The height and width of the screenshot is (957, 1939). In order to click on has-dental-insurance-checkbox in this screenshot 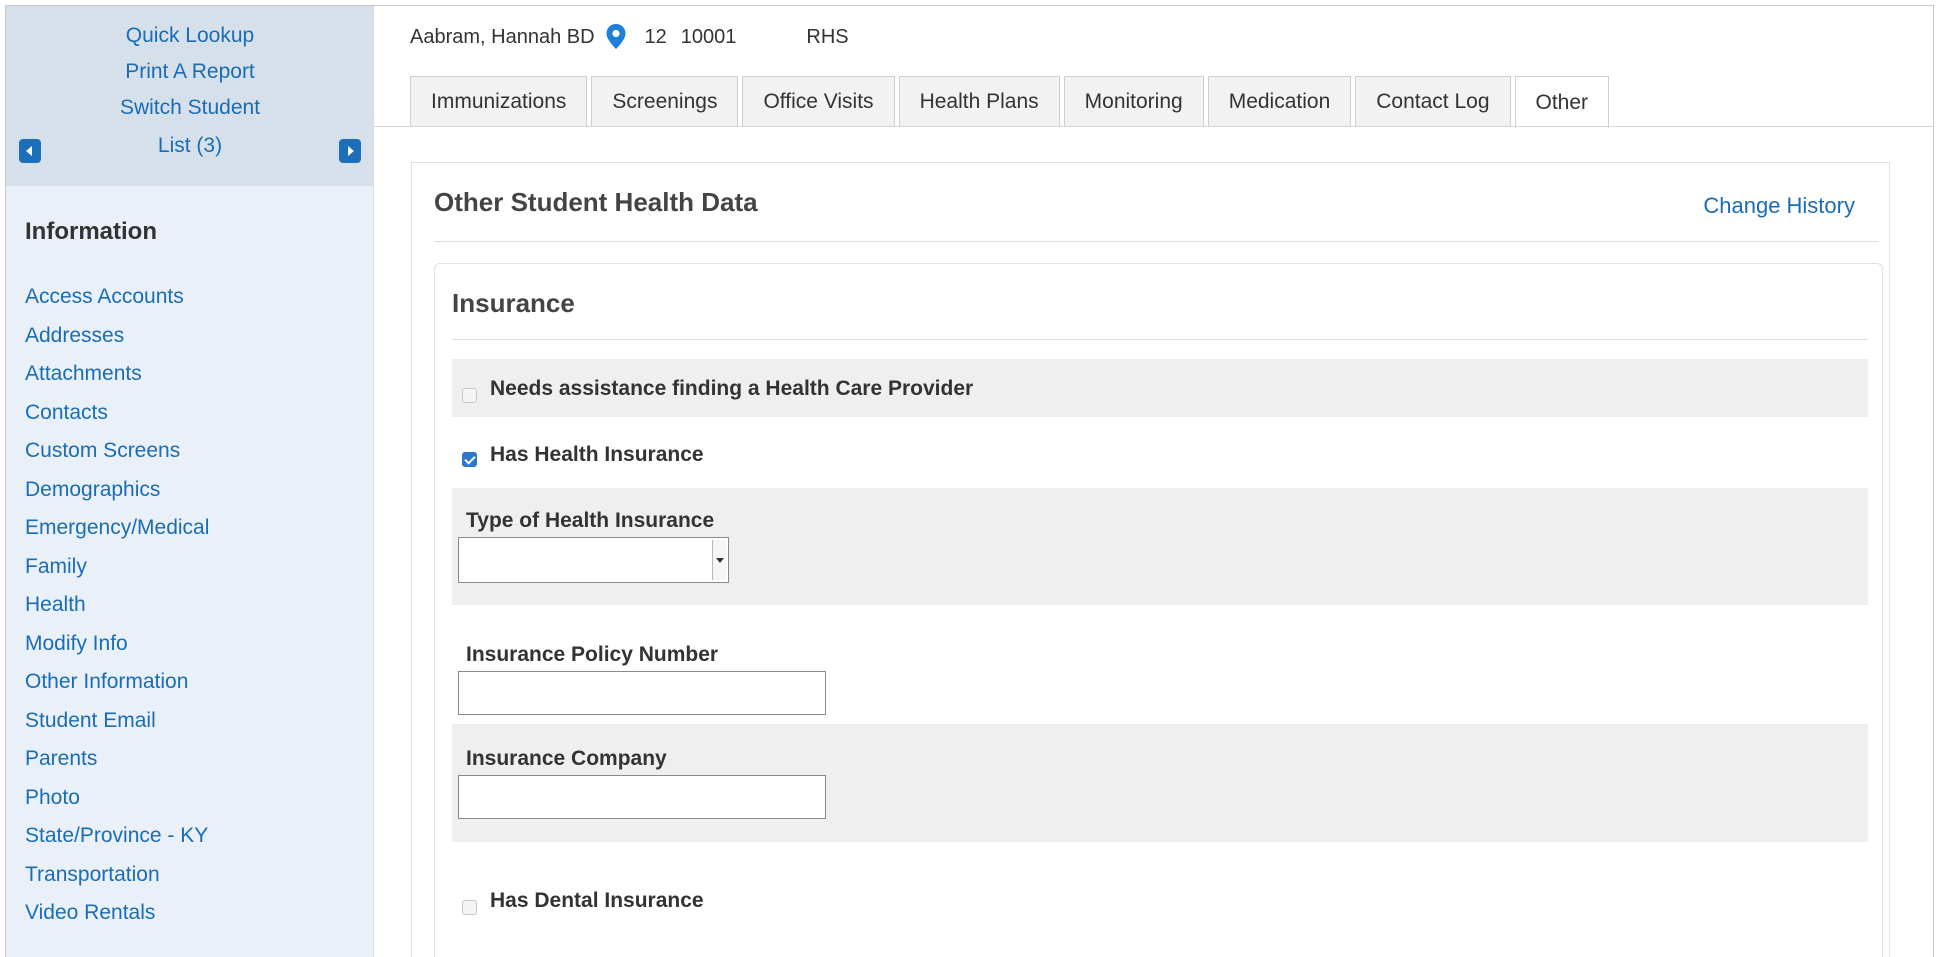, I will do `click(469, 907)`.